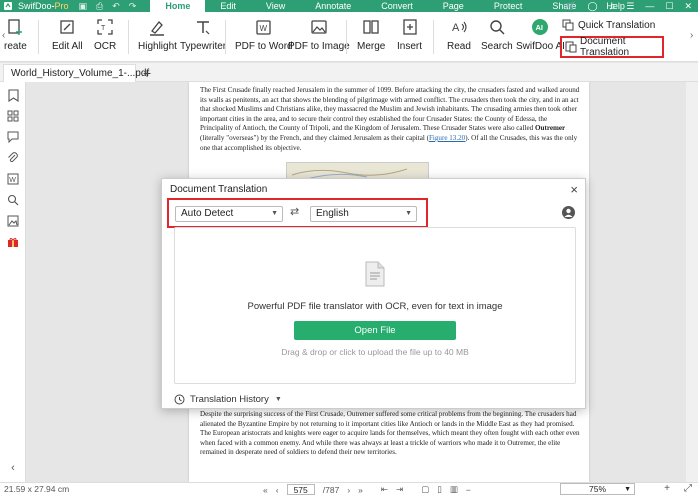  I want to click on pdf-to-image-icon, so click(319, 27).